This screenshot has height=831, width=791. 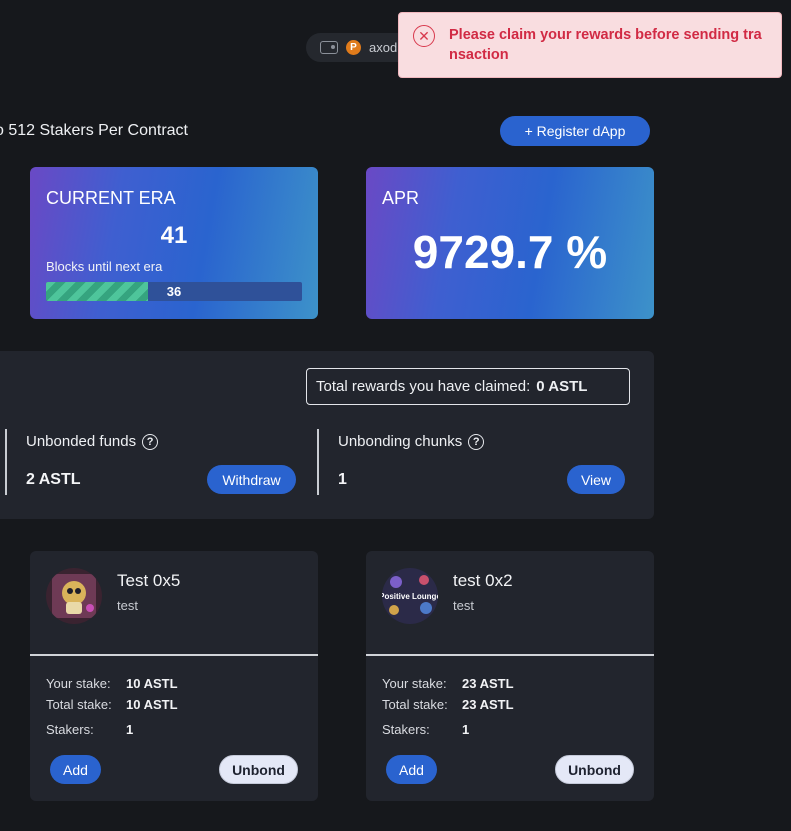 I want to click on total-stake-row: Total stake: 10 ASTL, so click(x=112, y=704).